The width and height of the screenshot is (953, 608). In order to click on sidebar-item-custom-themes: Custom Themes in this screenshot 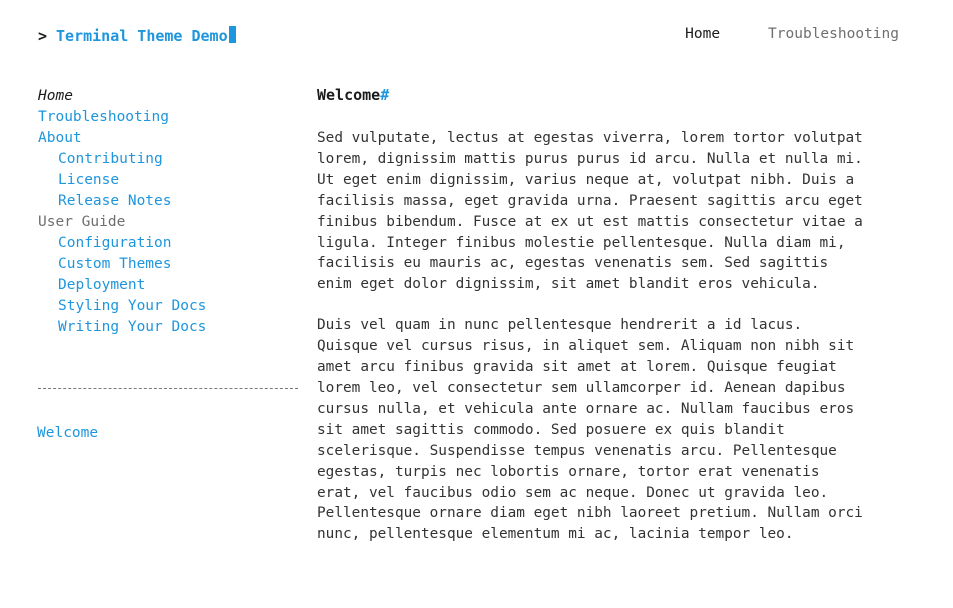, I will do `click(169, 264)`.